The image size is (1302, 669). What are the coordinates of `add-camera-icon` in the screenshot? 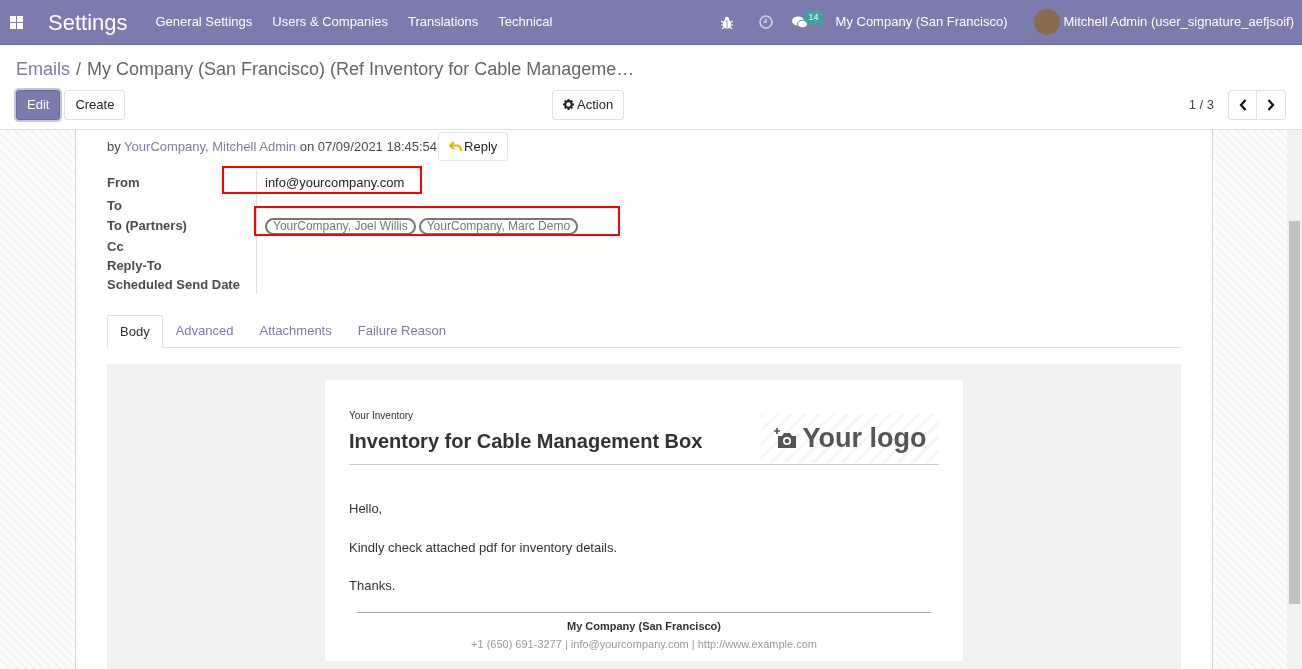 It's located at (785, 438).